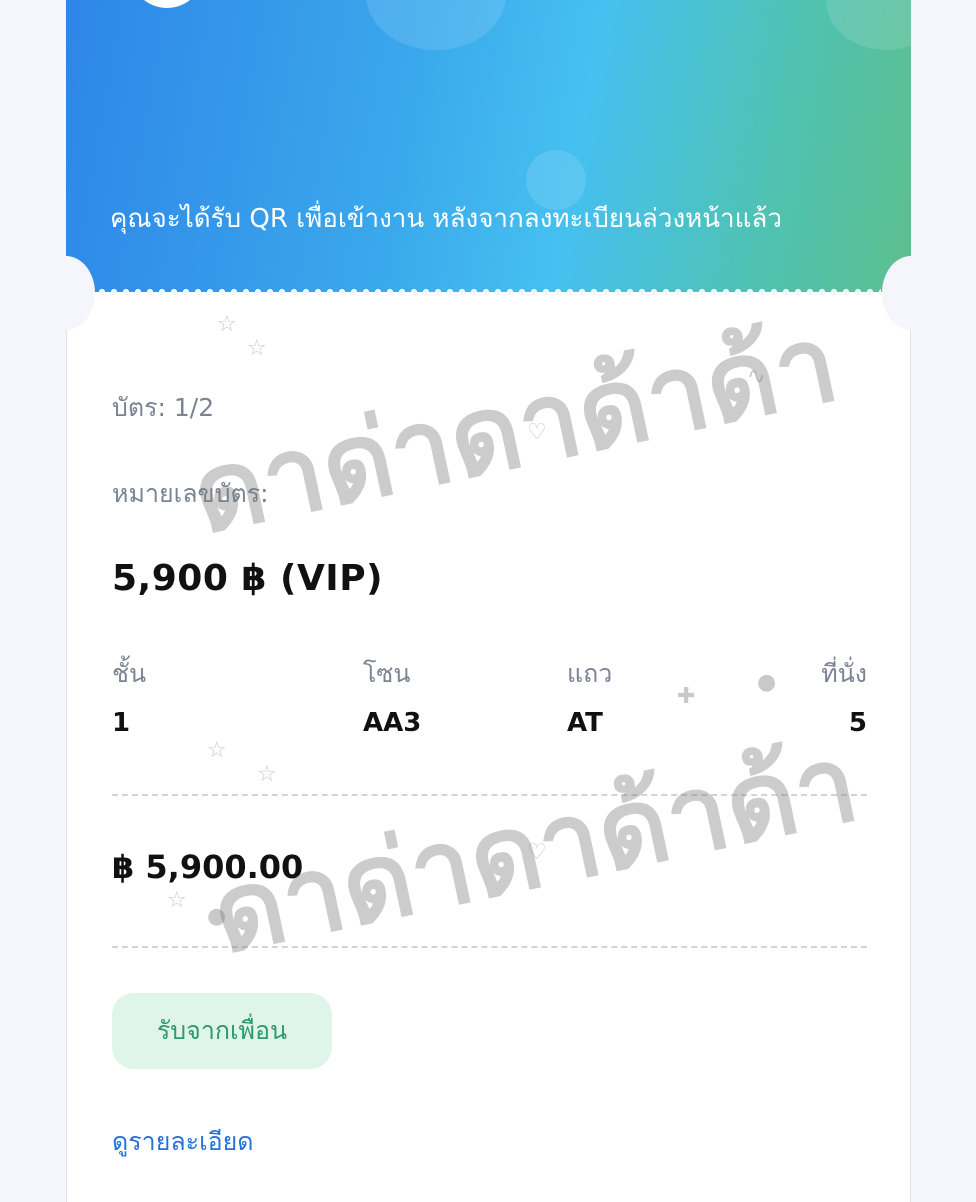 The image size is (976, 1202). I want to click on total-price: ฿ 5,900.00, so click(208, 867).